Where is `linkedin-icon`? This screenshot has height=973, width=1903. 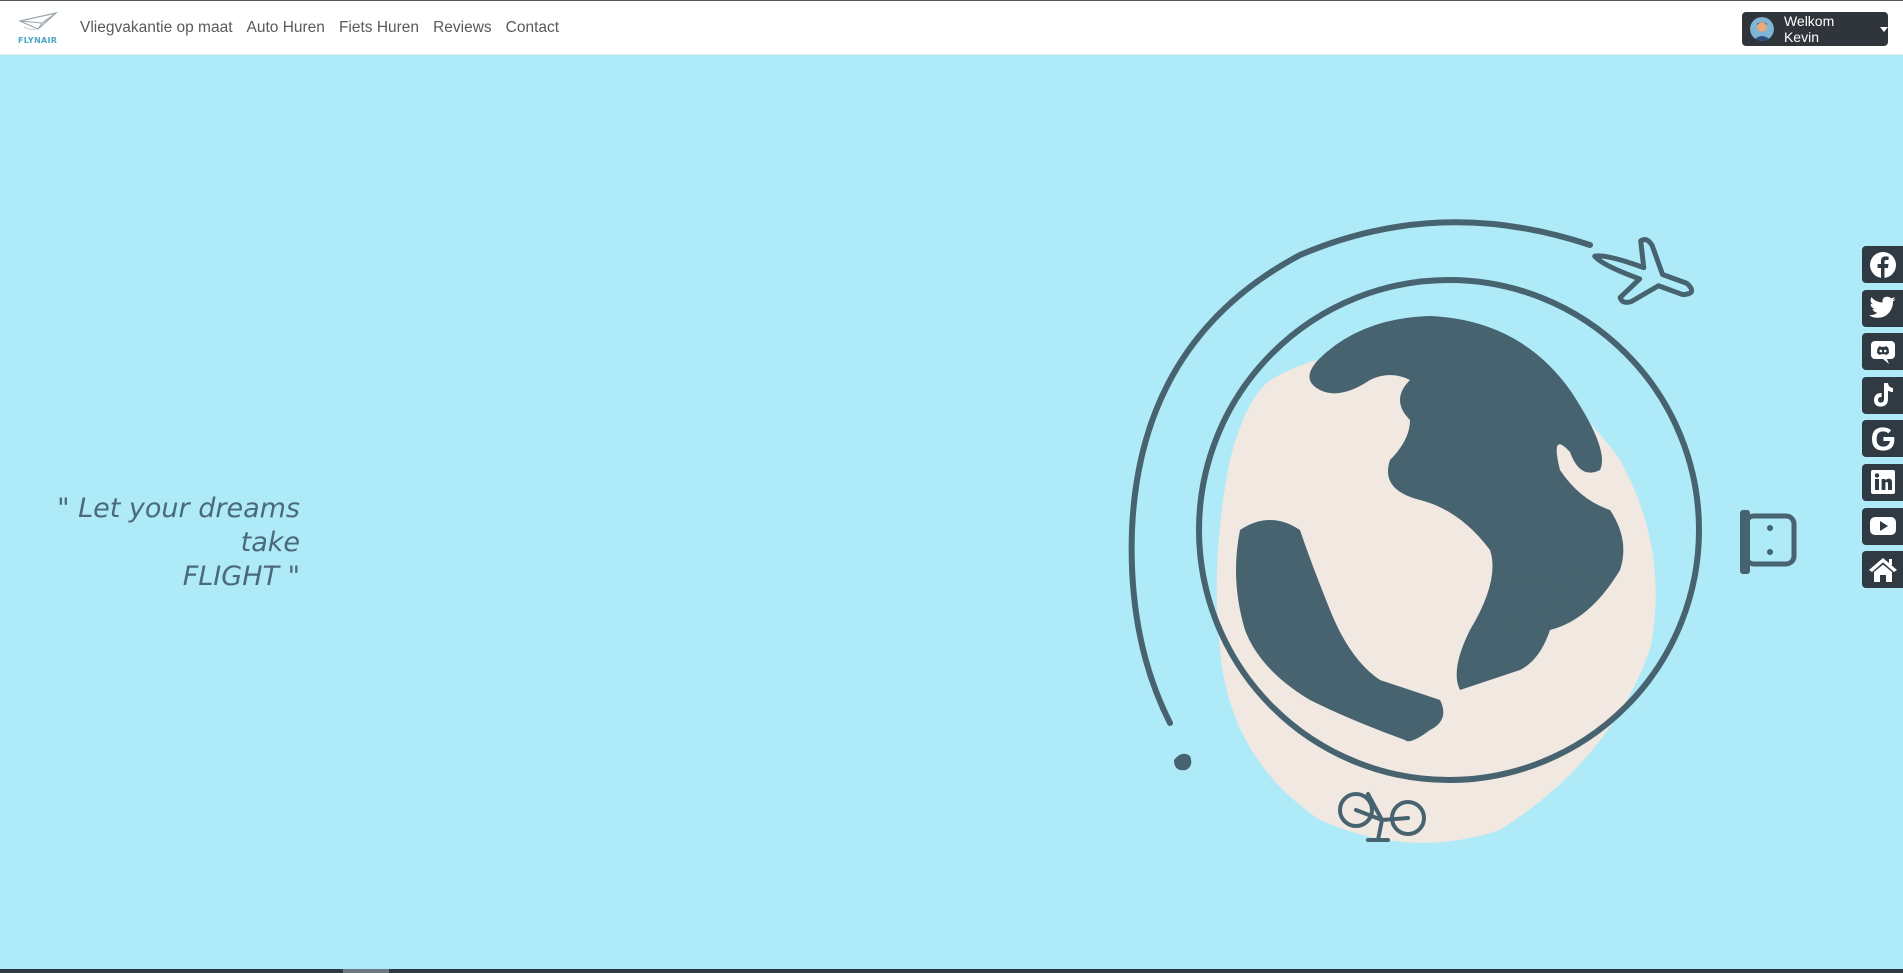 linkedin-icon is located at coordinates (1882, 482).